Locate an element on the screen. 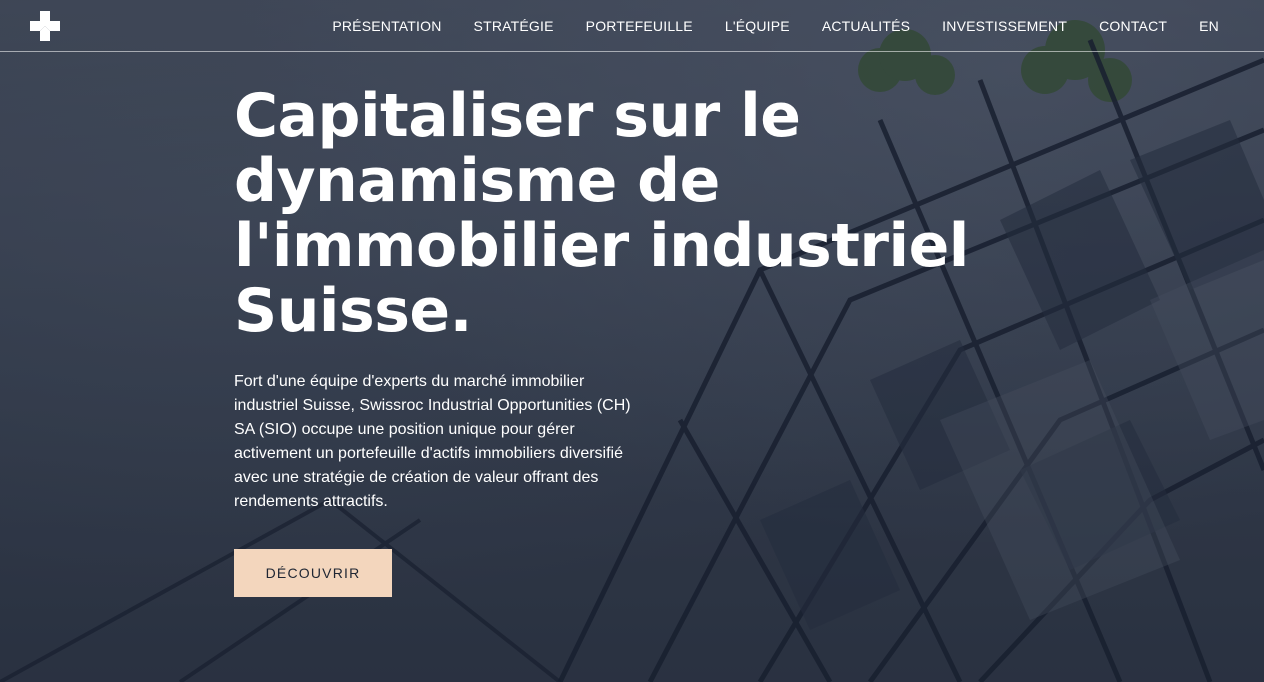 This screenshot has height=682, width=1264. nav-item-strategie: STRATÉGIE is located at coordinates (514, 26).